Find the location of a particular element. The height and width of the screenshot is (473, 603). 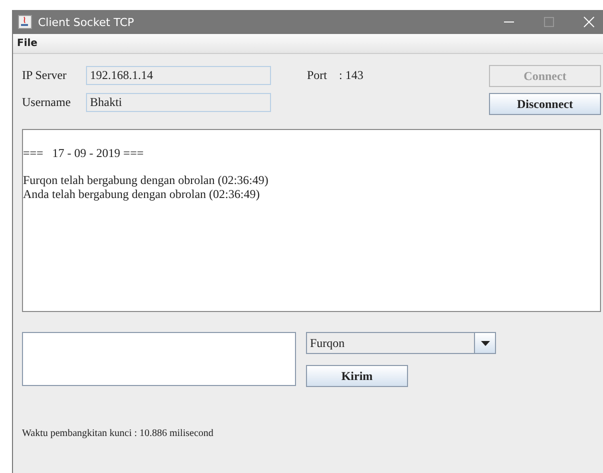

window-title: Client Socket TCP is located at coordinates (86, 22).